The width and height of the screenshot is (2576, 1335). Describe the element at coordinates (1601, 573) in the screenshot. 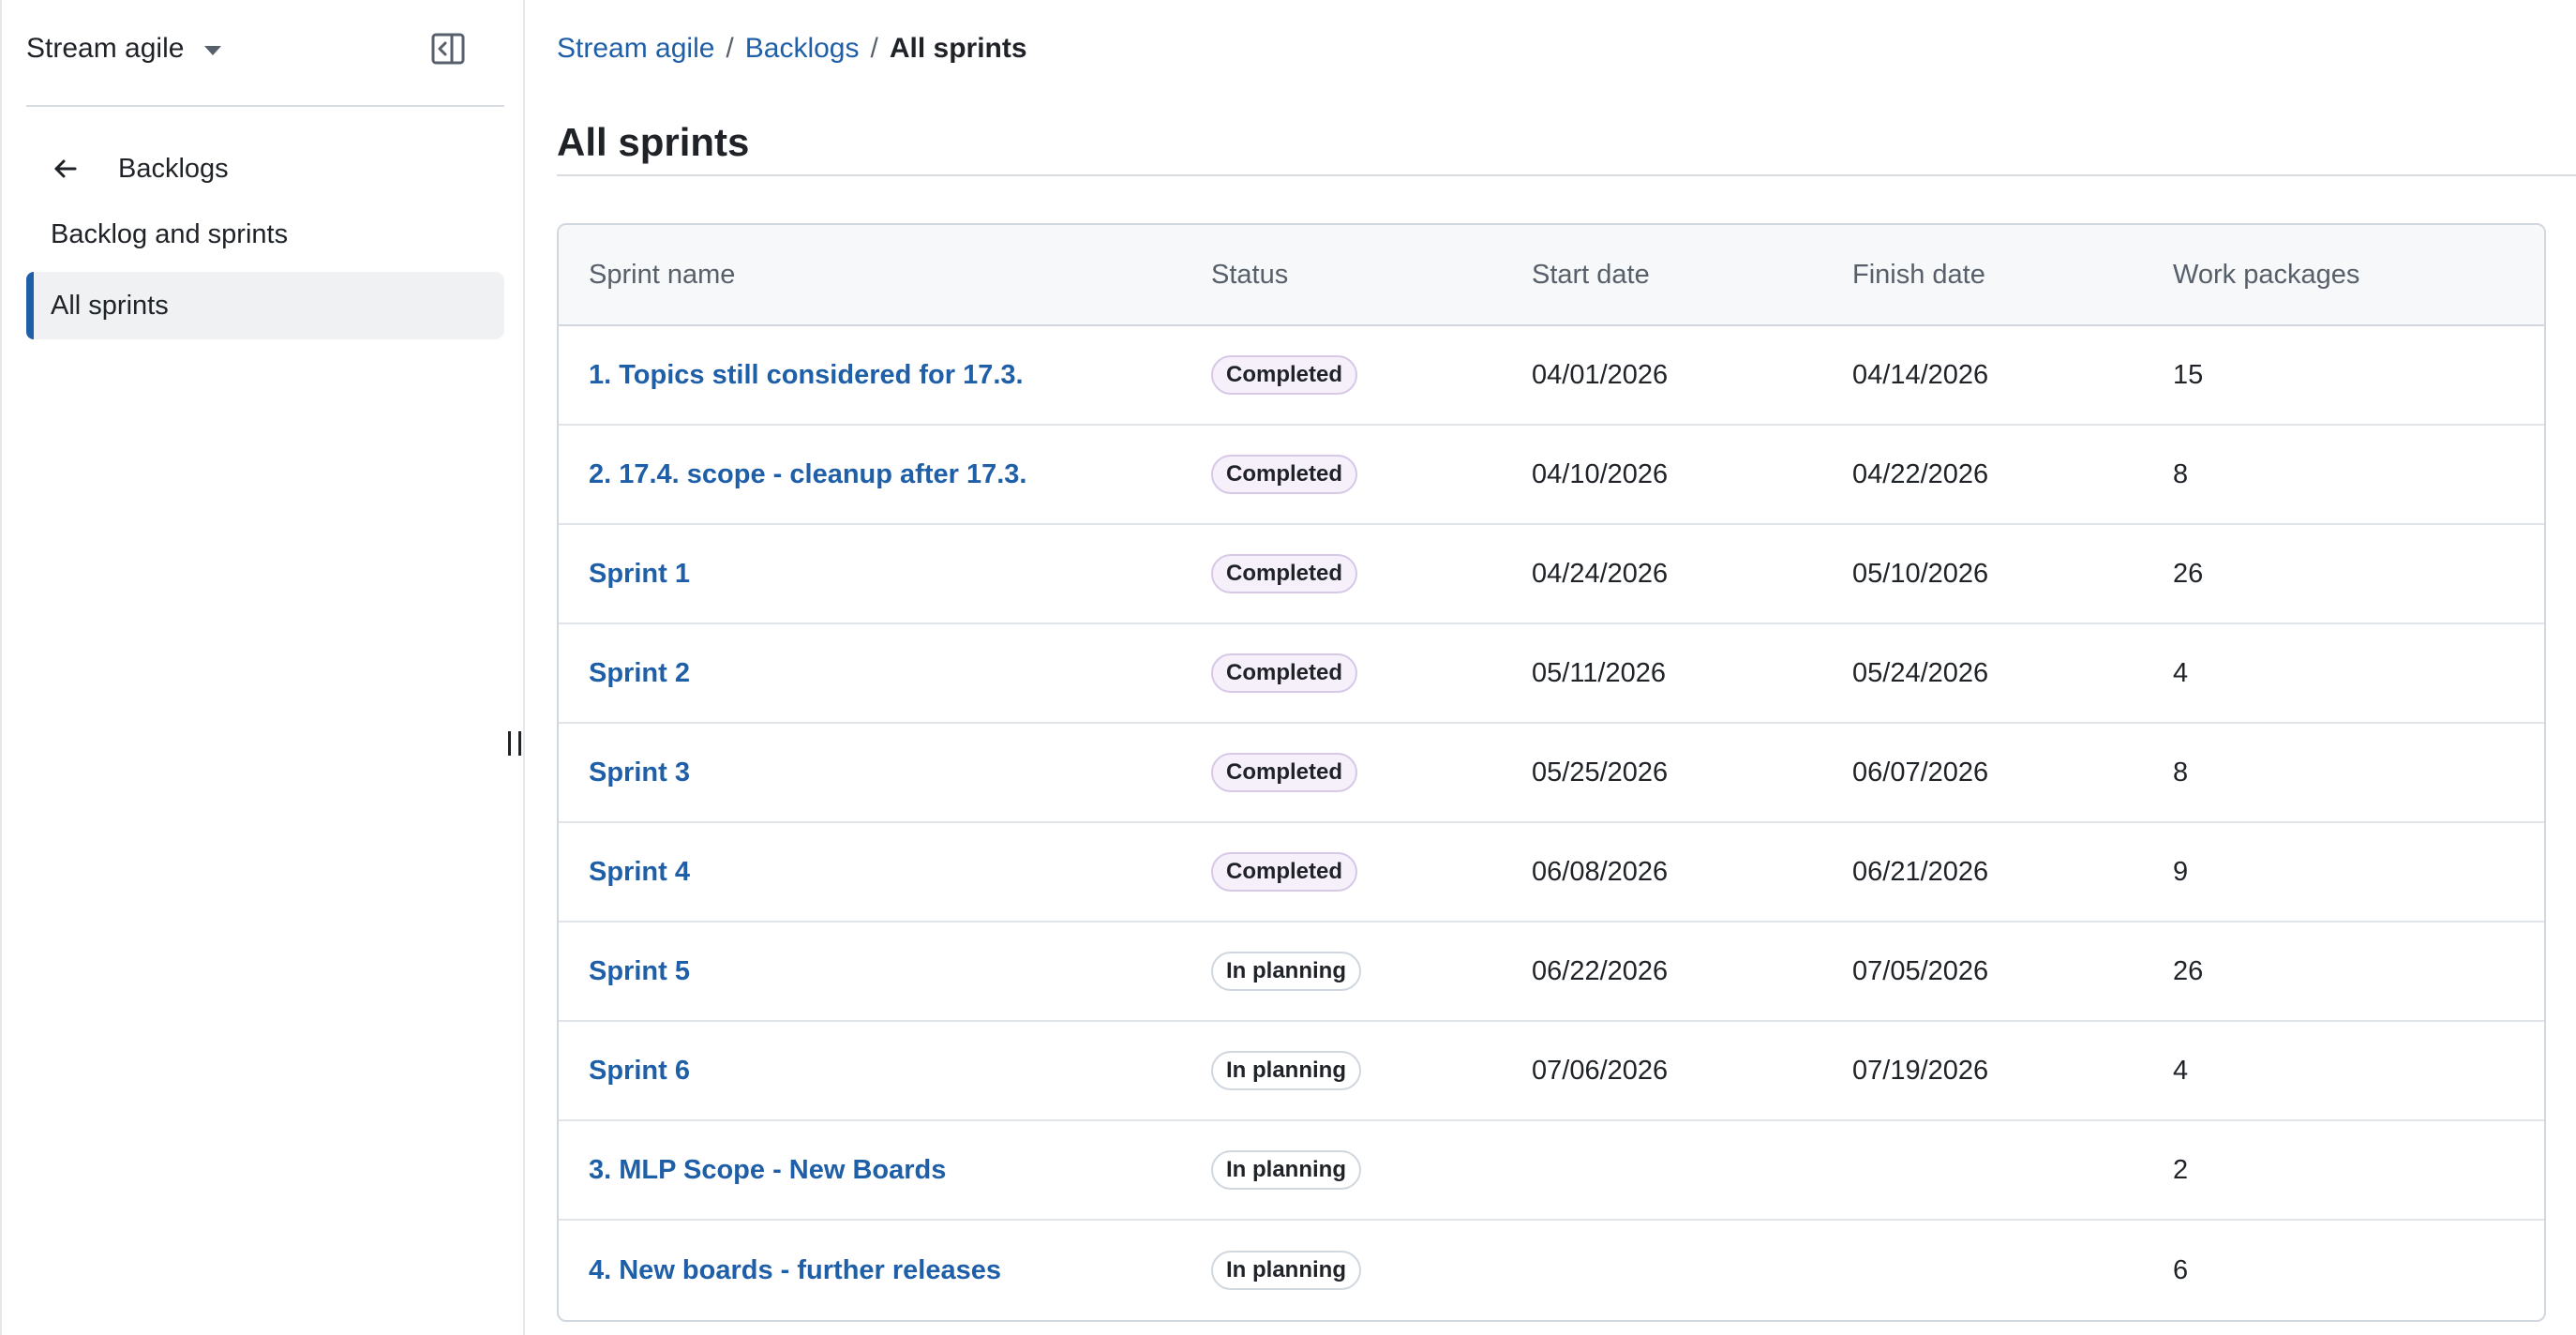

I see `start-date: 04/24/2026` at that location.